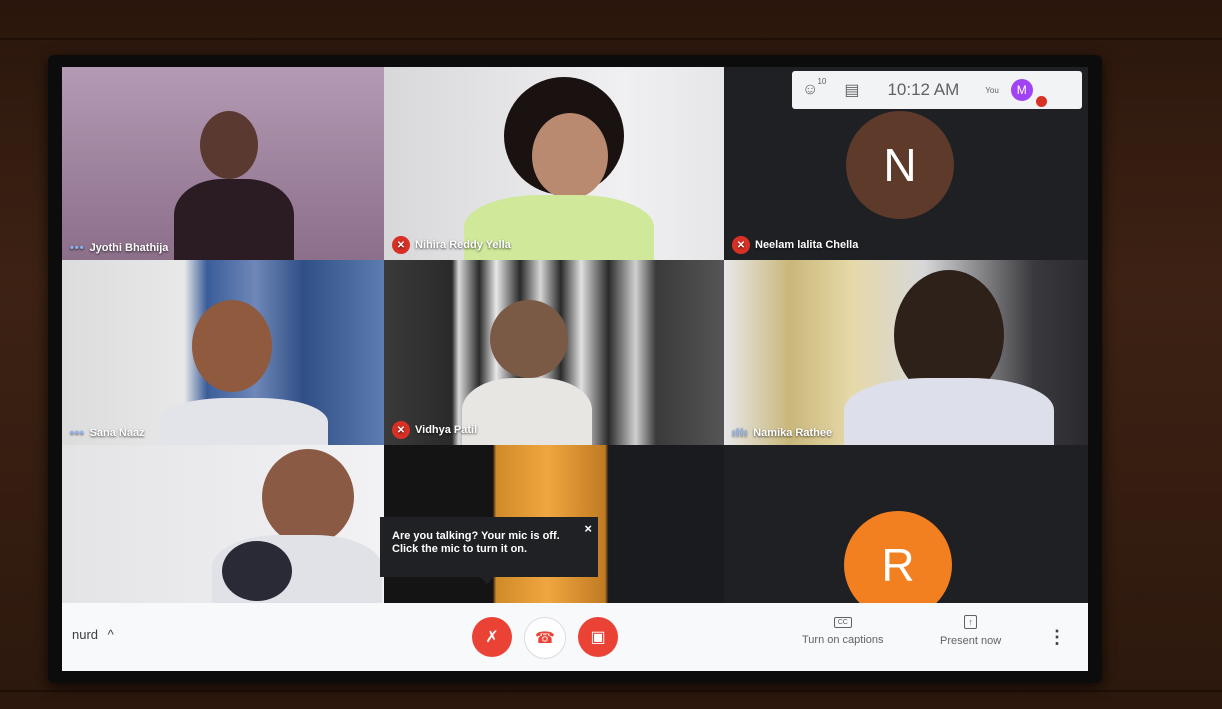 This screenshot has width=1222, height=709. Describe the element at coordinates (487, 580) in the screenshot. I see `tooltip-arrow` at that location.